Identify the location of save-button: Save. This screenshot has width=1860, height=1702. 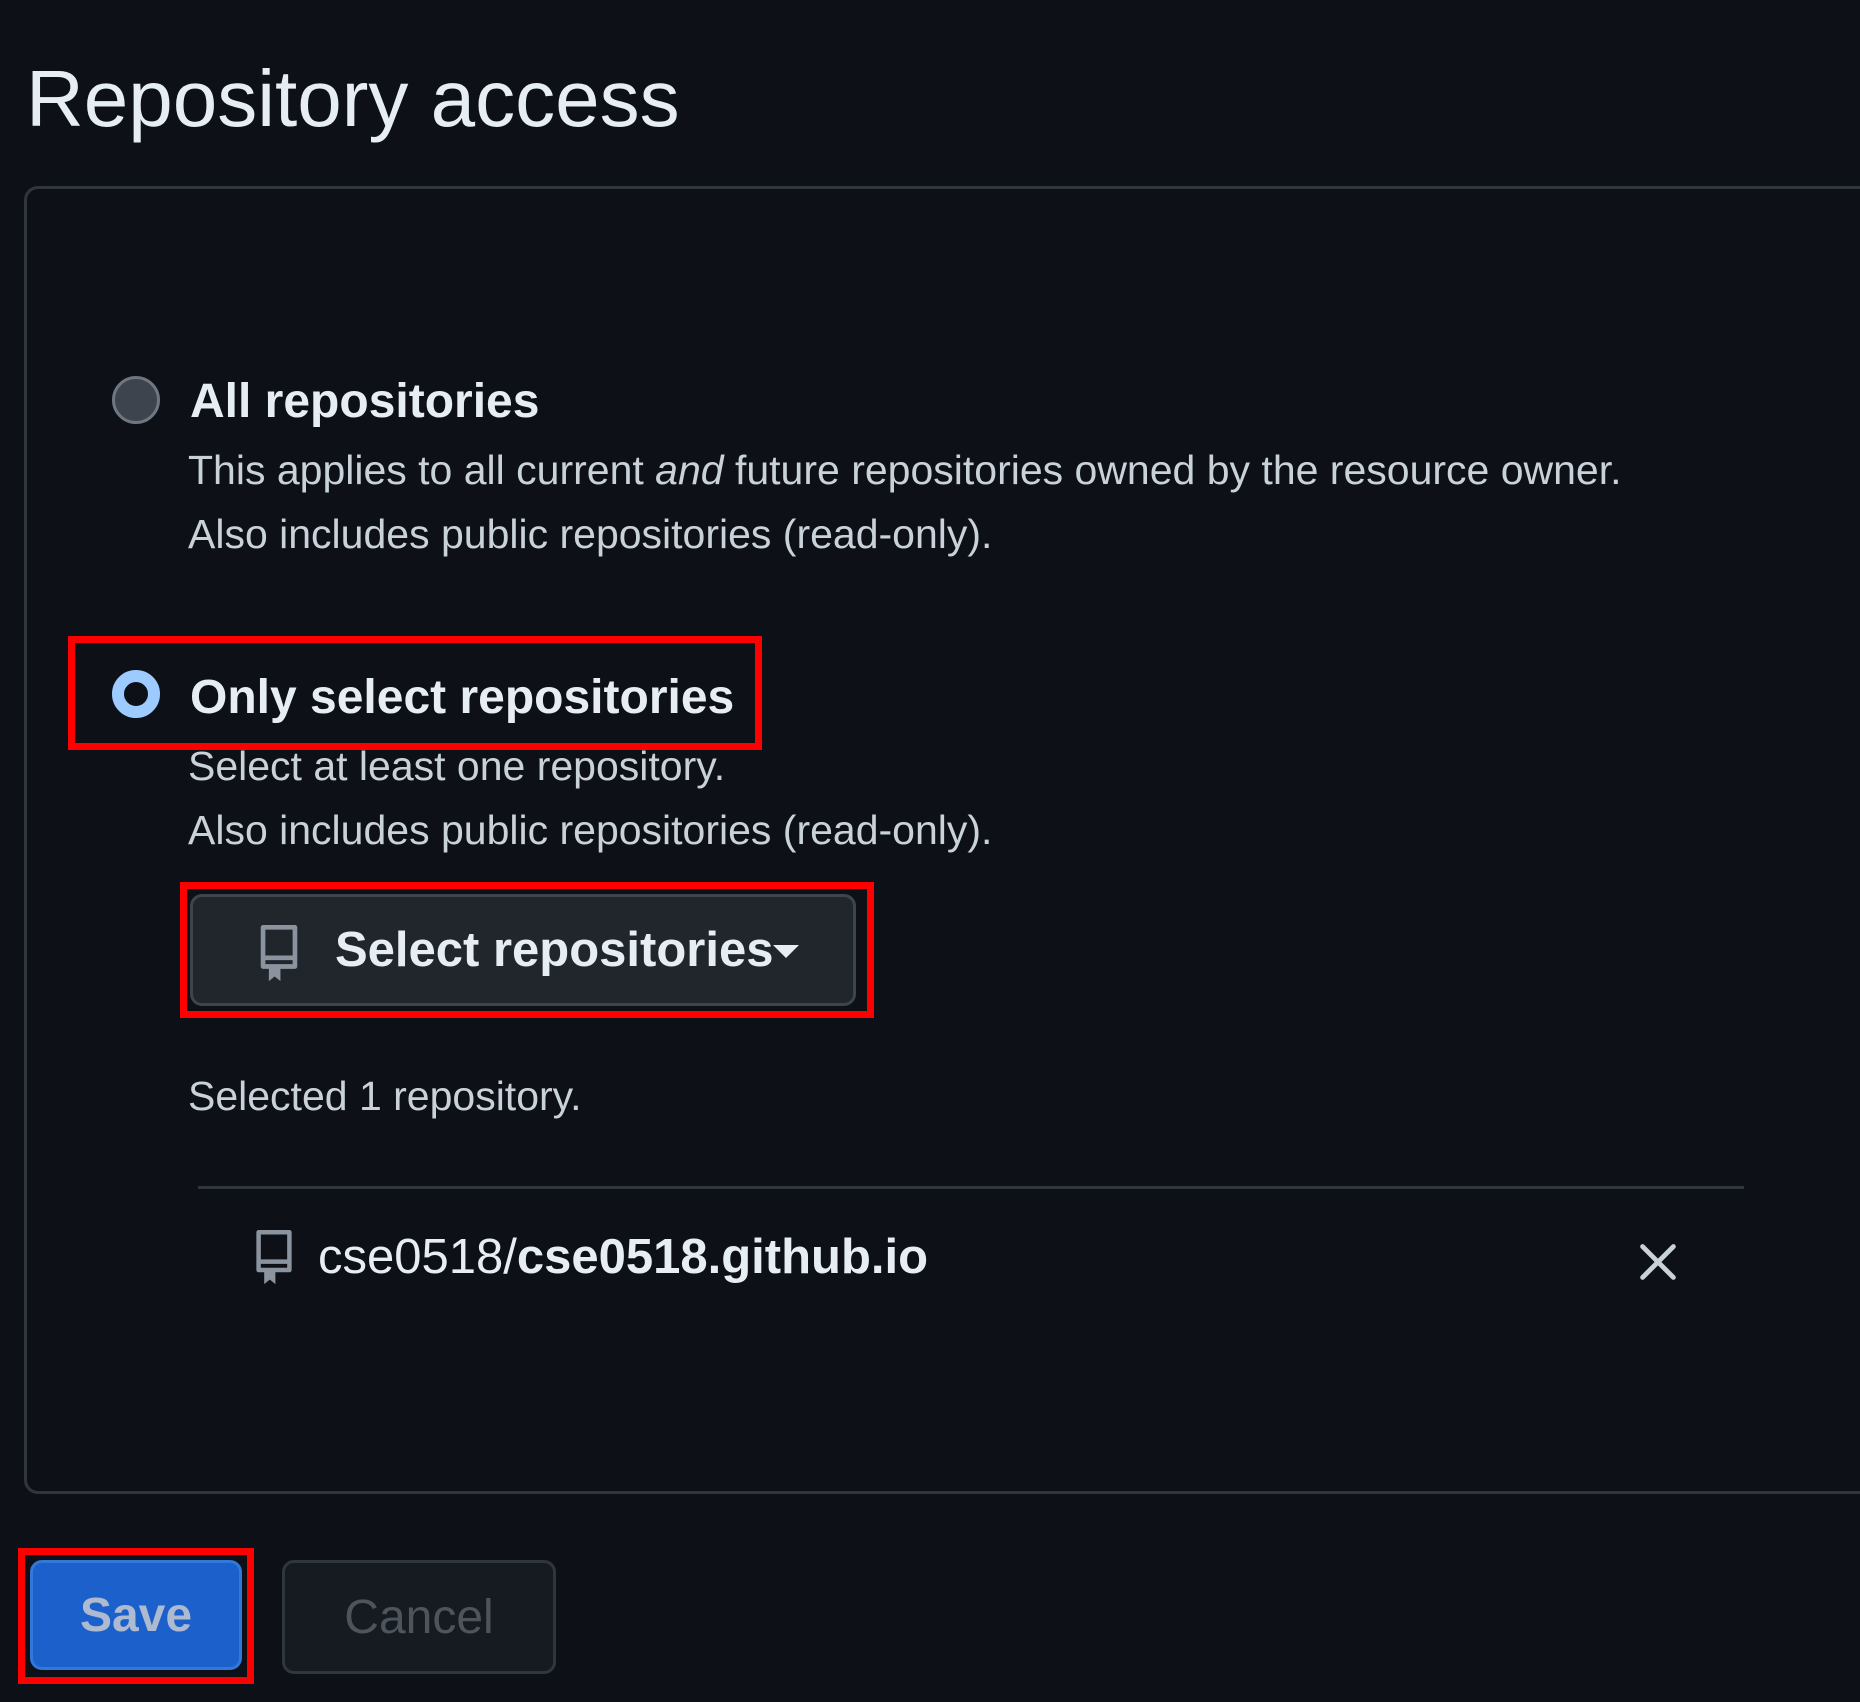
(136, 1615).